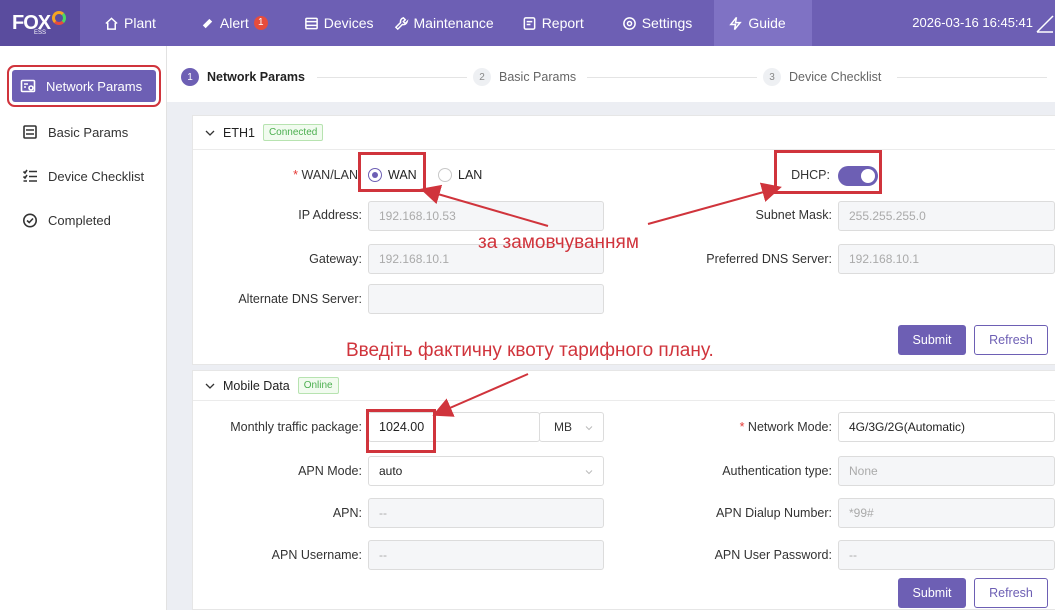 The width and height of the screenshot is (1055, 610). What do you see at coordinates (946, 216) in the screenshot?
I see `subnet-mask-field: 255.255.255.0` at bounding box center [946, 216].